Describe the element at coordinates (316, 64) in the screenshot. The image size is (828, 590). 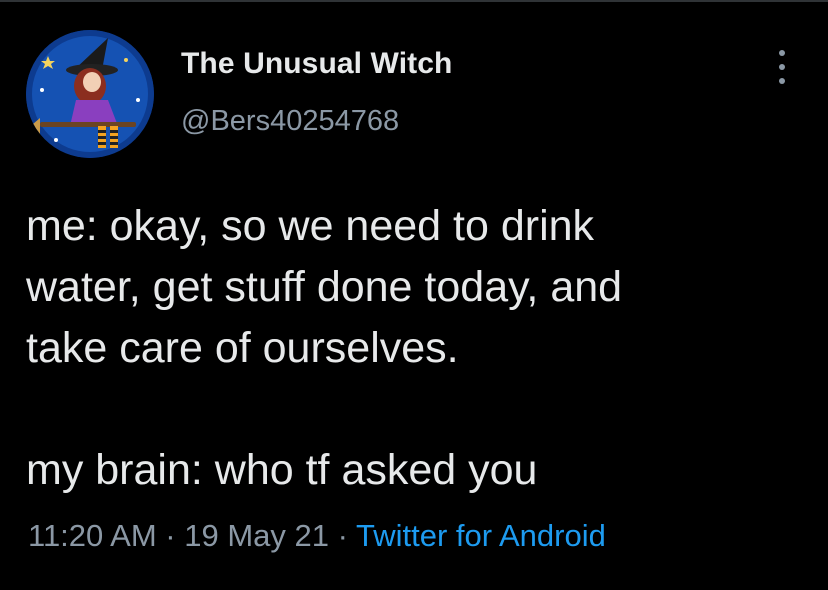
I see `display-name: The Unusual Witch` at that location.